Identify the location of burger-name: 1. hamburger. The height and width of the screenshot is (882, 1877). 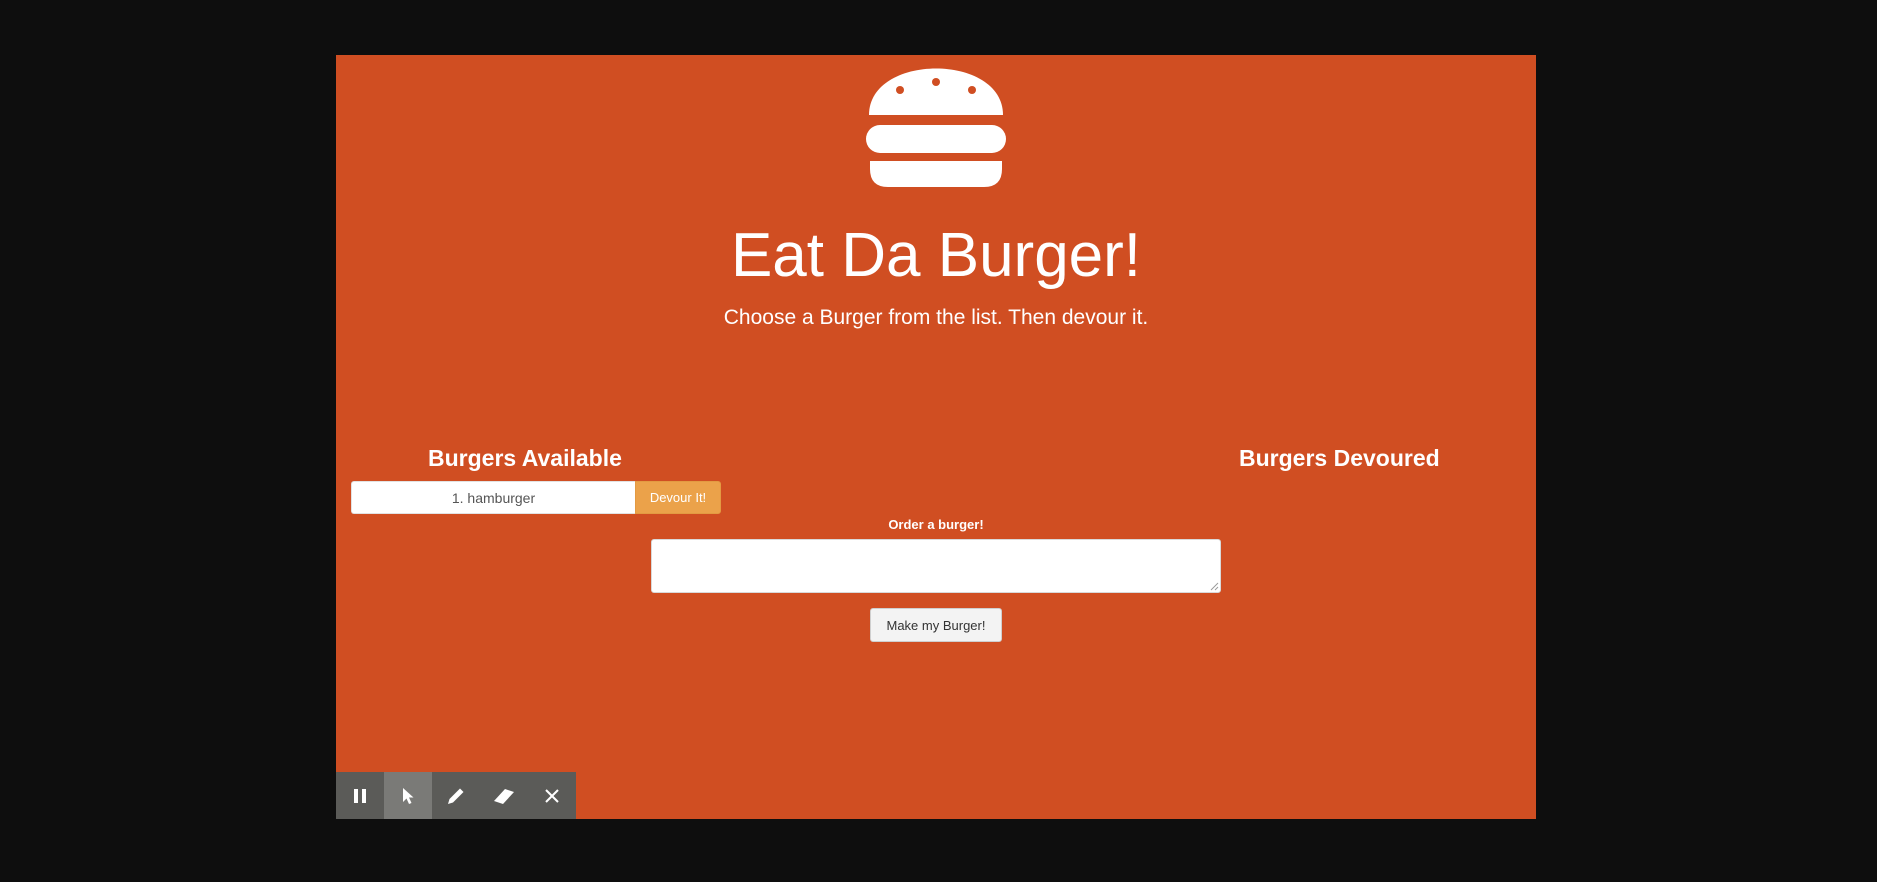
(493, 497).